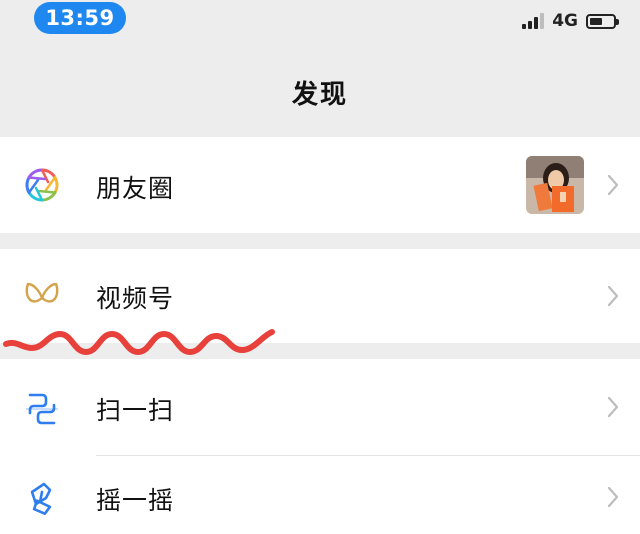 This screenshot has width=640, height=534. I want to click on red-scribble-annotation, so click(139, 342).